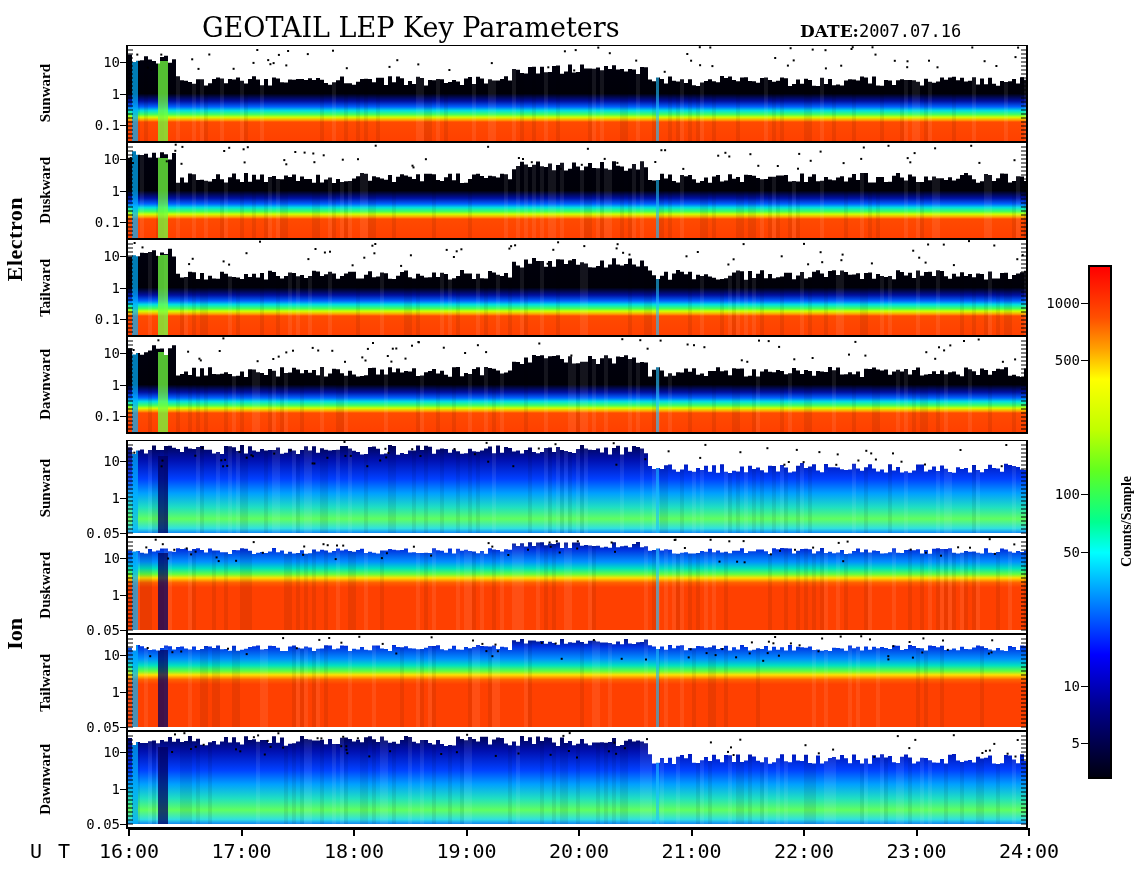 This screenshot has width=1142, height=880. What do you see at coordinates (51, 851) in the screenshot?
I see `axis-label: U T` at bounding box center [51, 851].